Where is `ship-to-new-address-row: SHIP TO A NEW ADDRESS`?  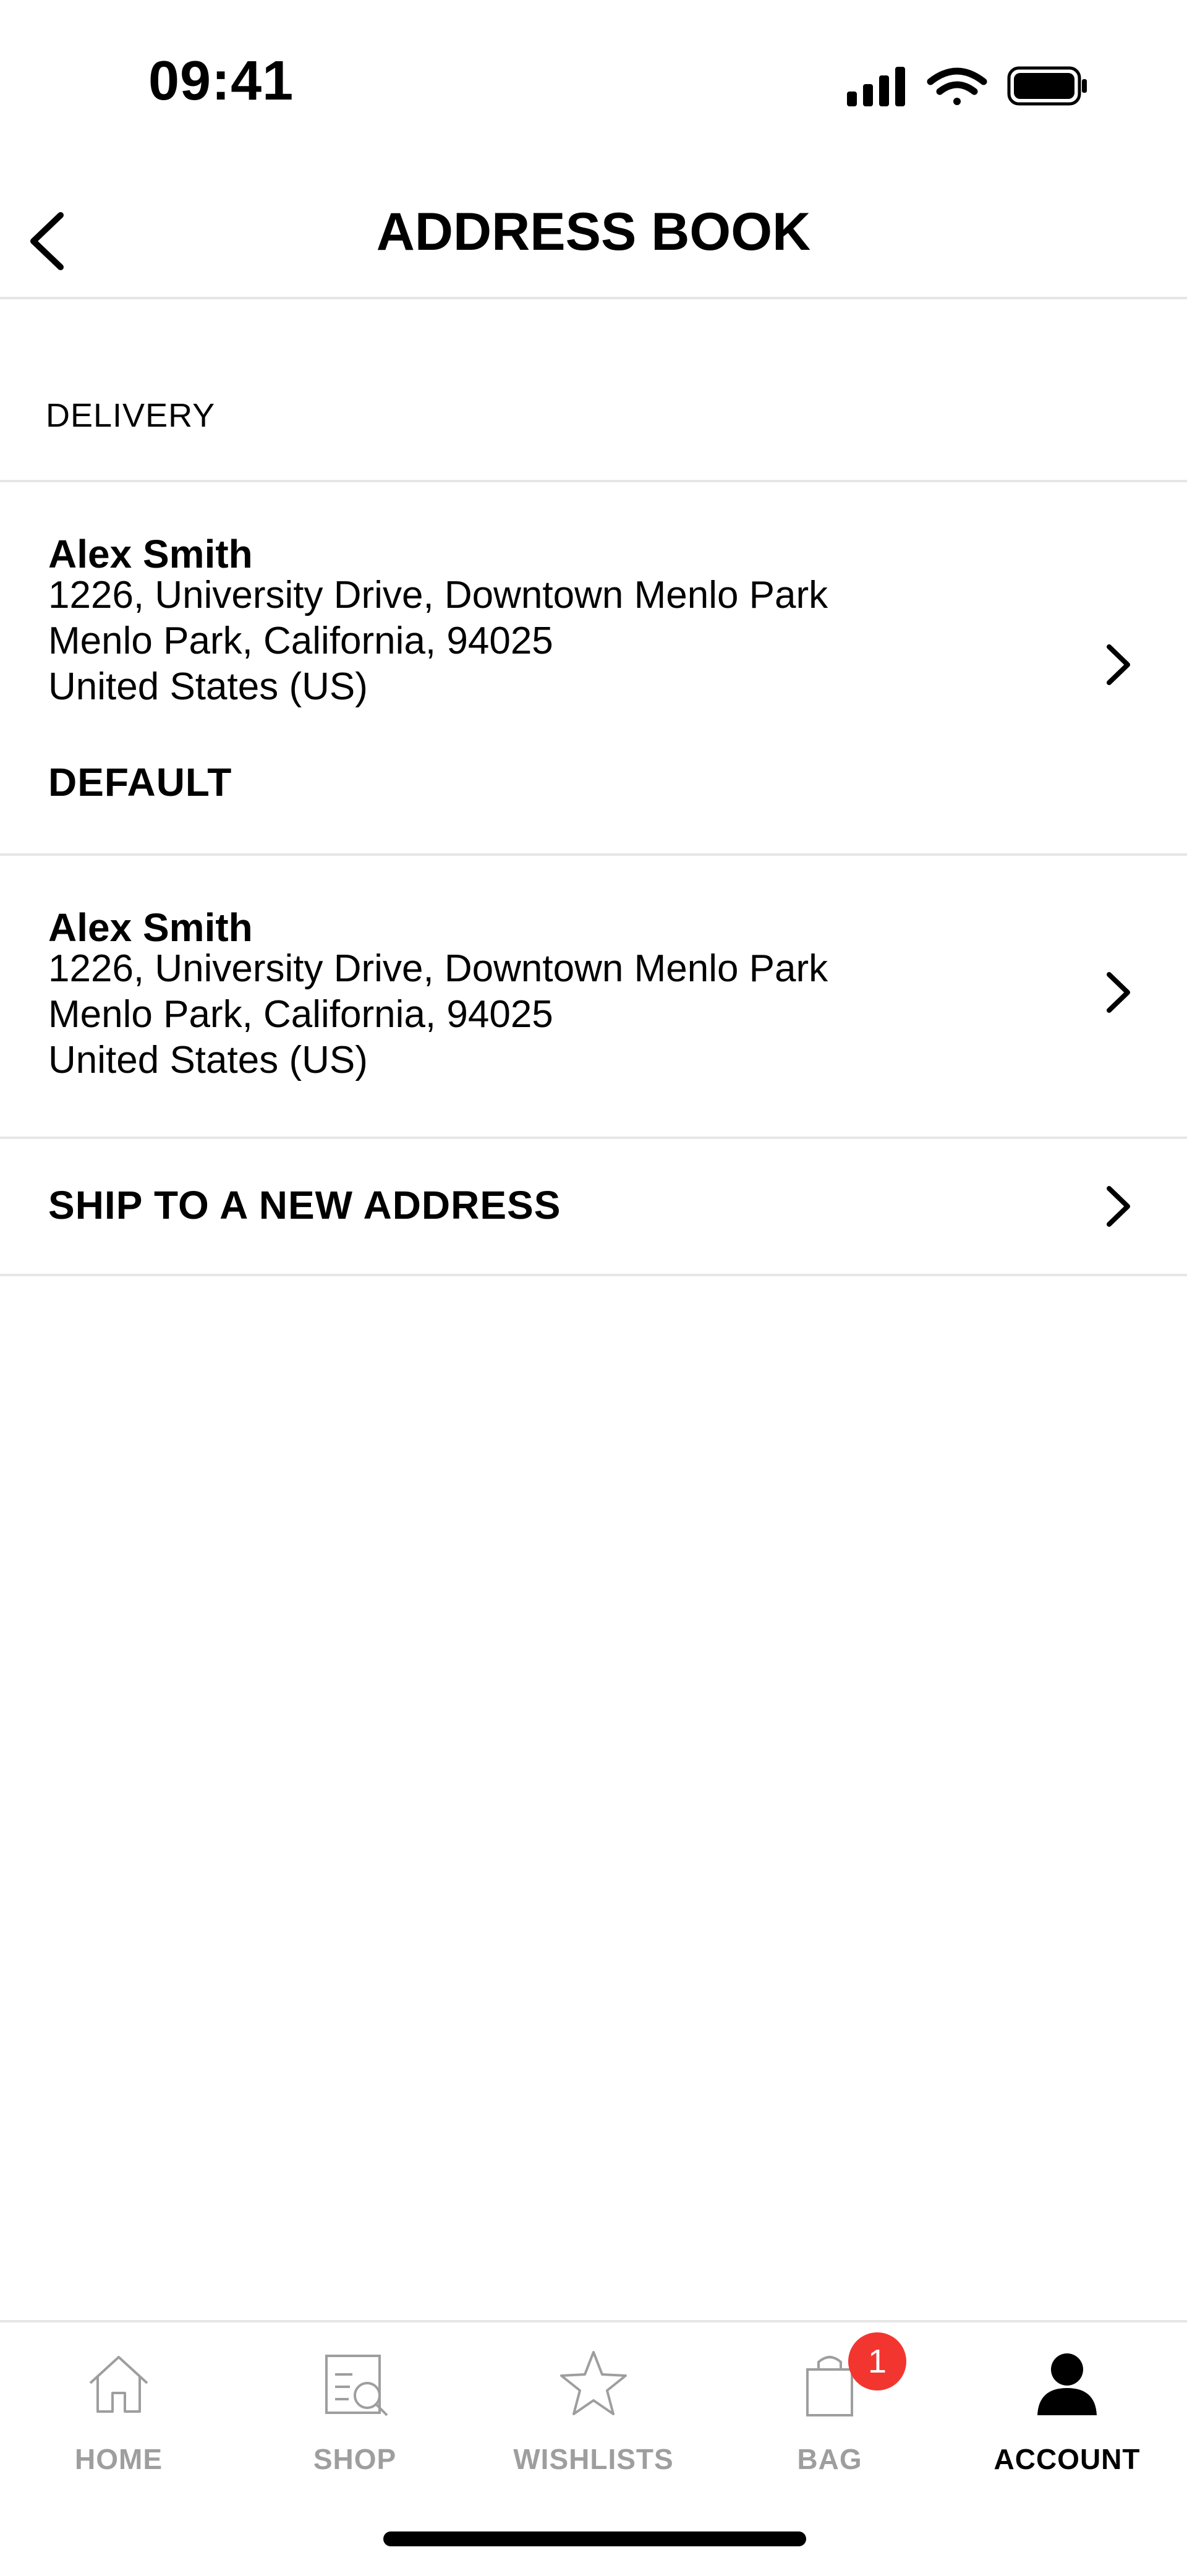 ship-to-new-address-row: SHIP TO A NEW ADDRESS is located at coordinates (593, 1206).